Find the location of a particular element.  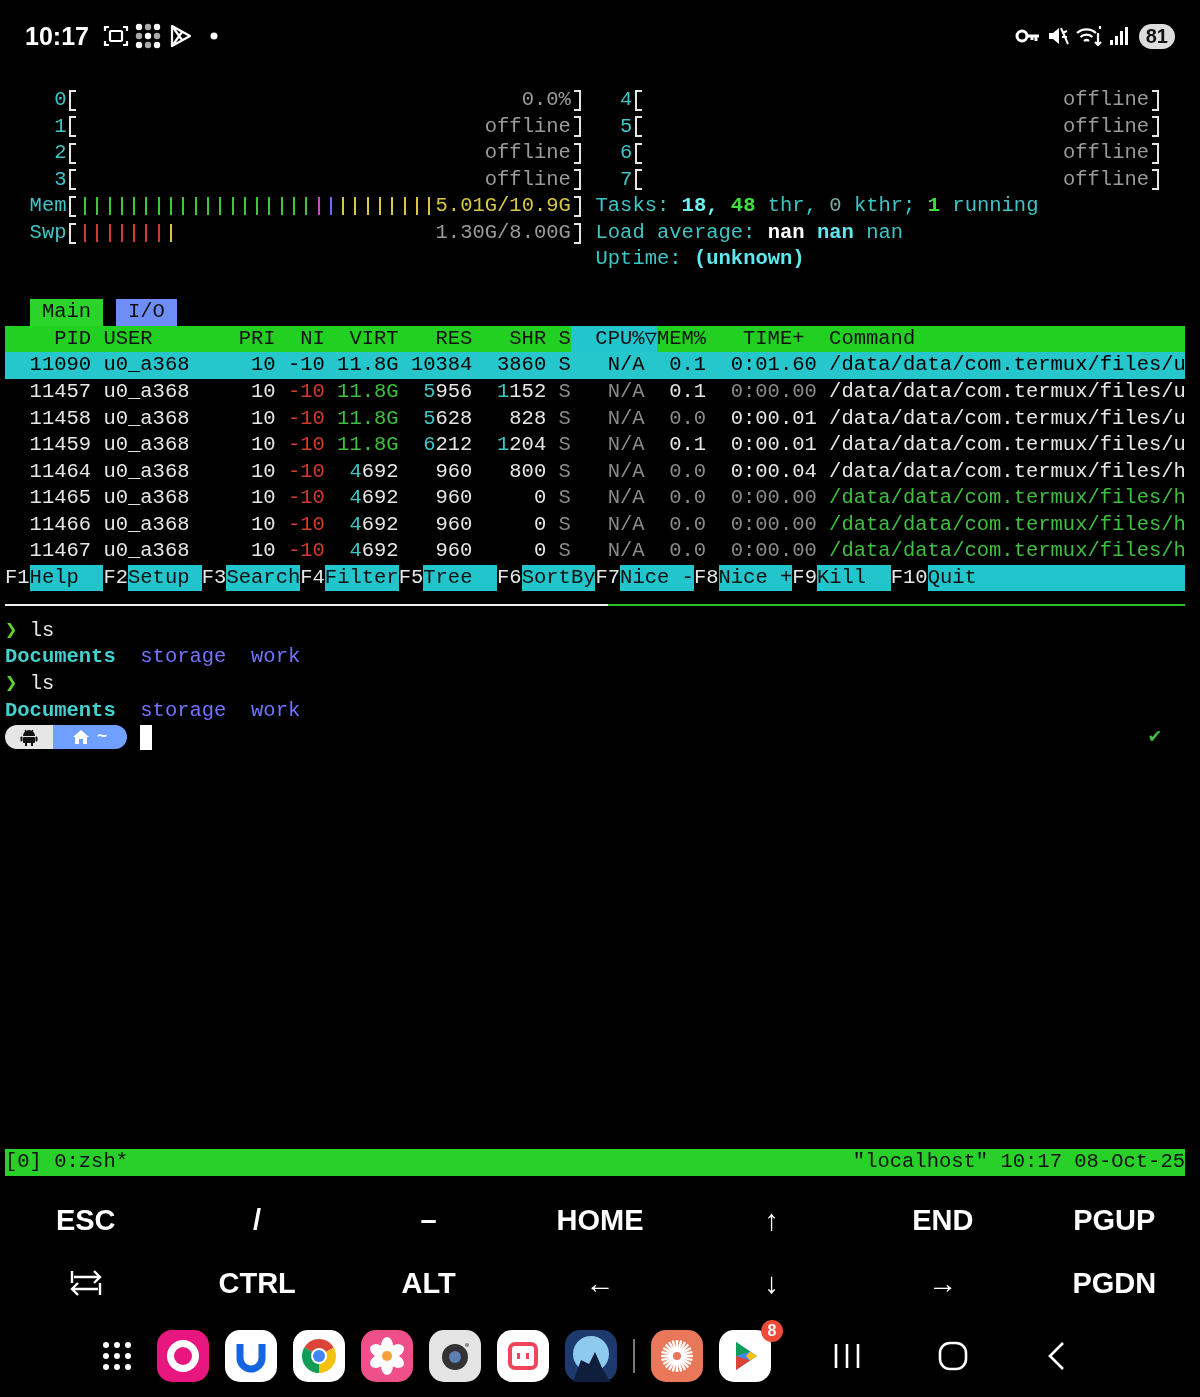

table-cell-text: 11458 is located at coordinates (60, 418).